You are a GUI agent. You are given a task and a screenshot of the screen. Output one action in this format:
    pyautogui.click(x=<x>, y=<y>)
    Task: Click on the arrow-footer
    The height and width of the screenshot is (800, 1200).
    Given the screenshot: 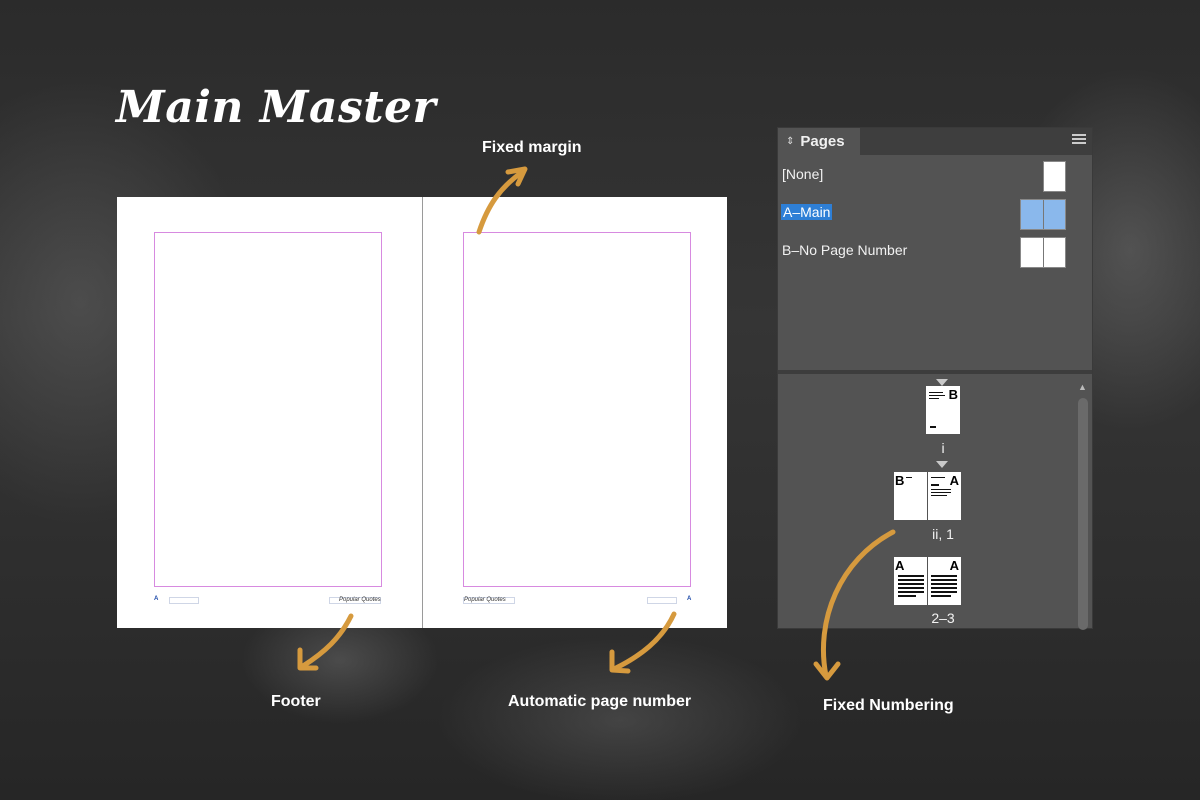 What is the action you would take?
    pyautogui.click(x=327, y=641)
    